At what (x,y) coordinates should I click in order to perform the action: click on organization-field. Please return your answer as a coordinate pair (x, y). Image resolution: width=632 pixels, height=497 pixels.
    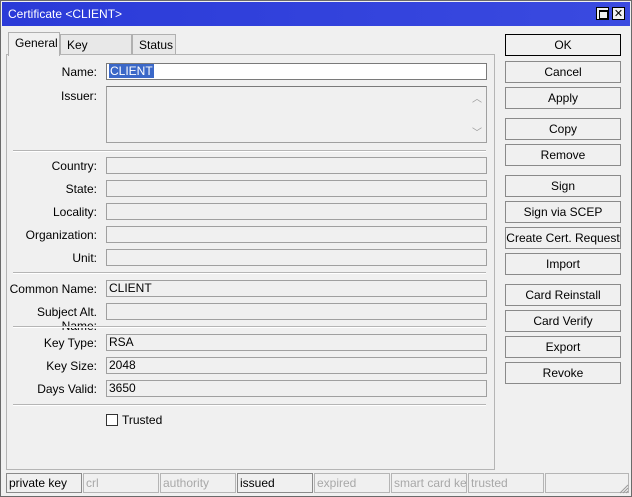
    Looking at the image, I should click on (296, 234).